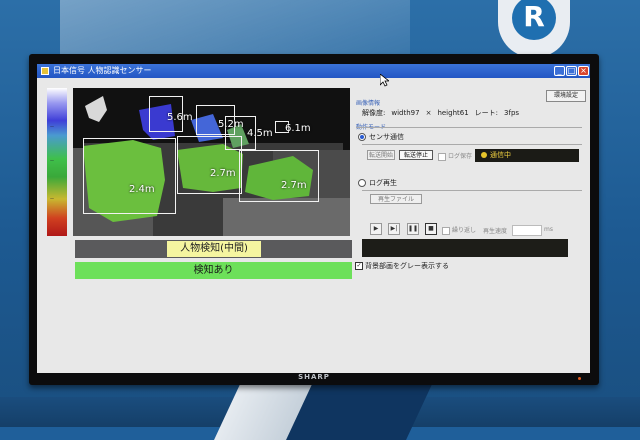  Describe the element at coordinates (359, 266) in the screenshot. I see `checkbox-icon: ✓` at that location.